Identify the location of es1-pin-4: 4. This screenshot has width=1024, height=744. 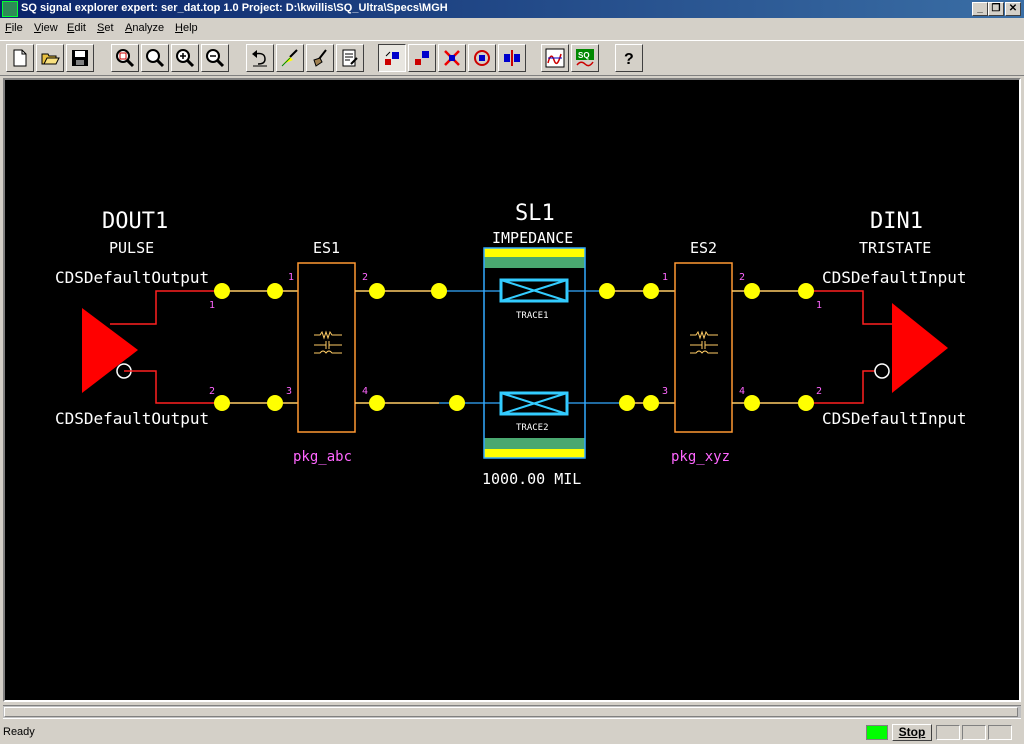
(365, 391).